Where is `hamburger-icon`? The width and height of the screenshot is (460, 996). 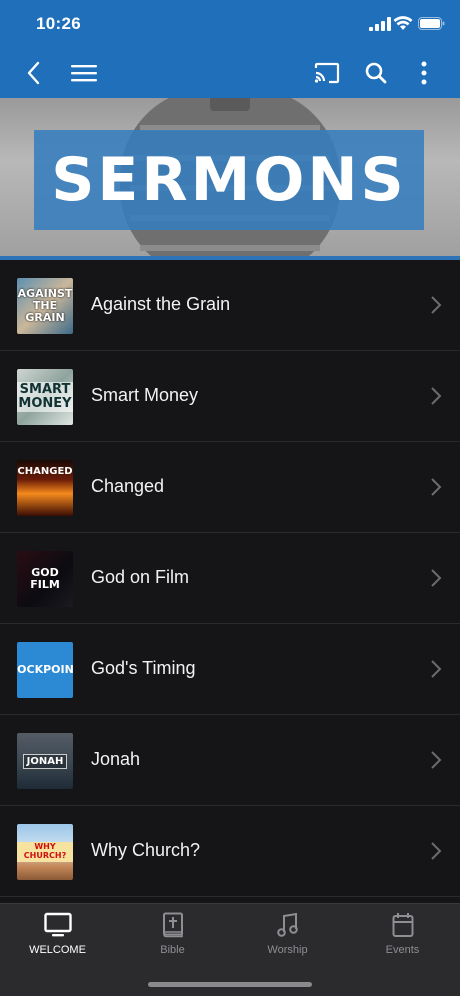
hamburger-icon is located at coordinates (84, 73).